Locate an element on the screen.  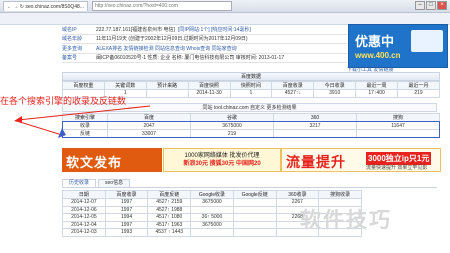
col-header: 最近一周 is located at coordinates (376, 85).